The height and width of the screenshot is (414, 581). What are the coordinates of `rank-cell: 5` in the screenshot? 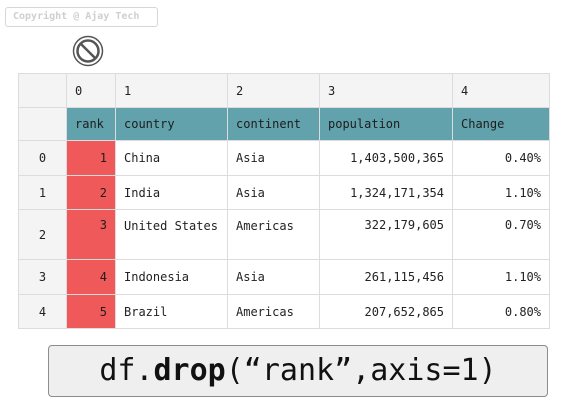 It's located at (91, 311).